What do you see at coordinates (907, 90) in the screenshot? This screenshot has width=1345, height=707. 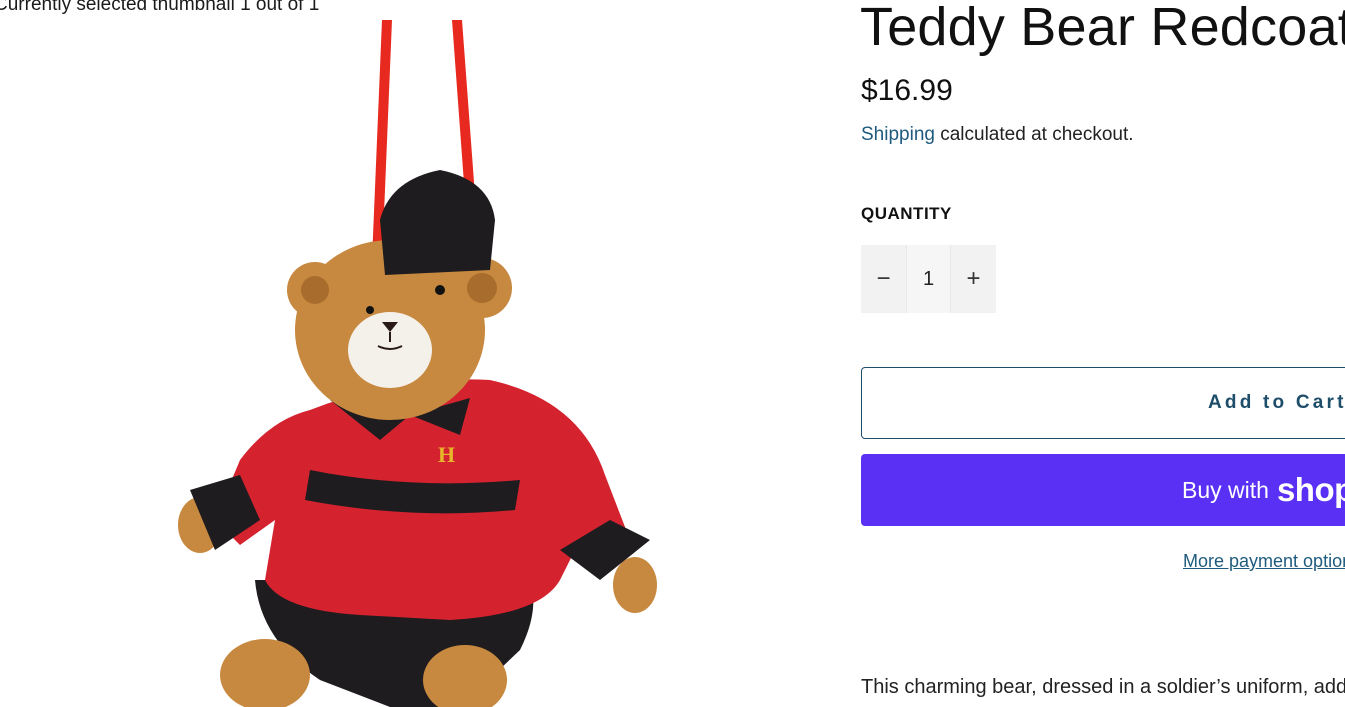 I see `product-price: $16.99` at bounding box center [907, 90].